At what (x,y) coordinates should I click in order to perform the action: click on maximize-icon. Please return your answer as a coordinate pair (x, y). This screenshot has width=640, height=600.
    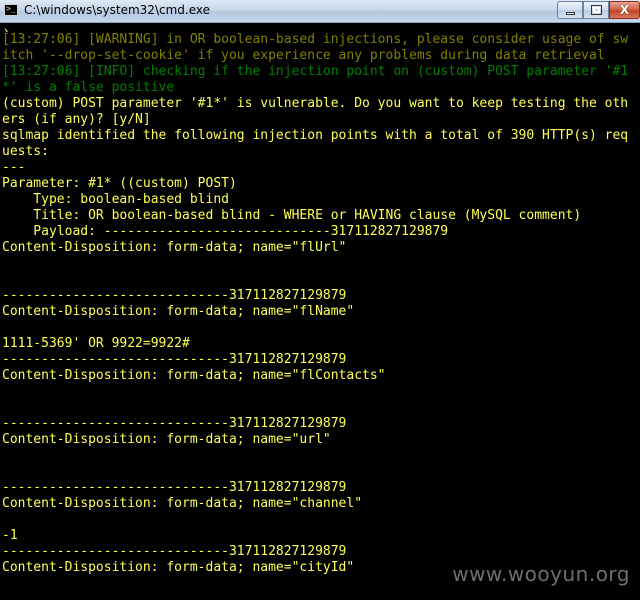
    Looking at the image, I should click on (596, 10).